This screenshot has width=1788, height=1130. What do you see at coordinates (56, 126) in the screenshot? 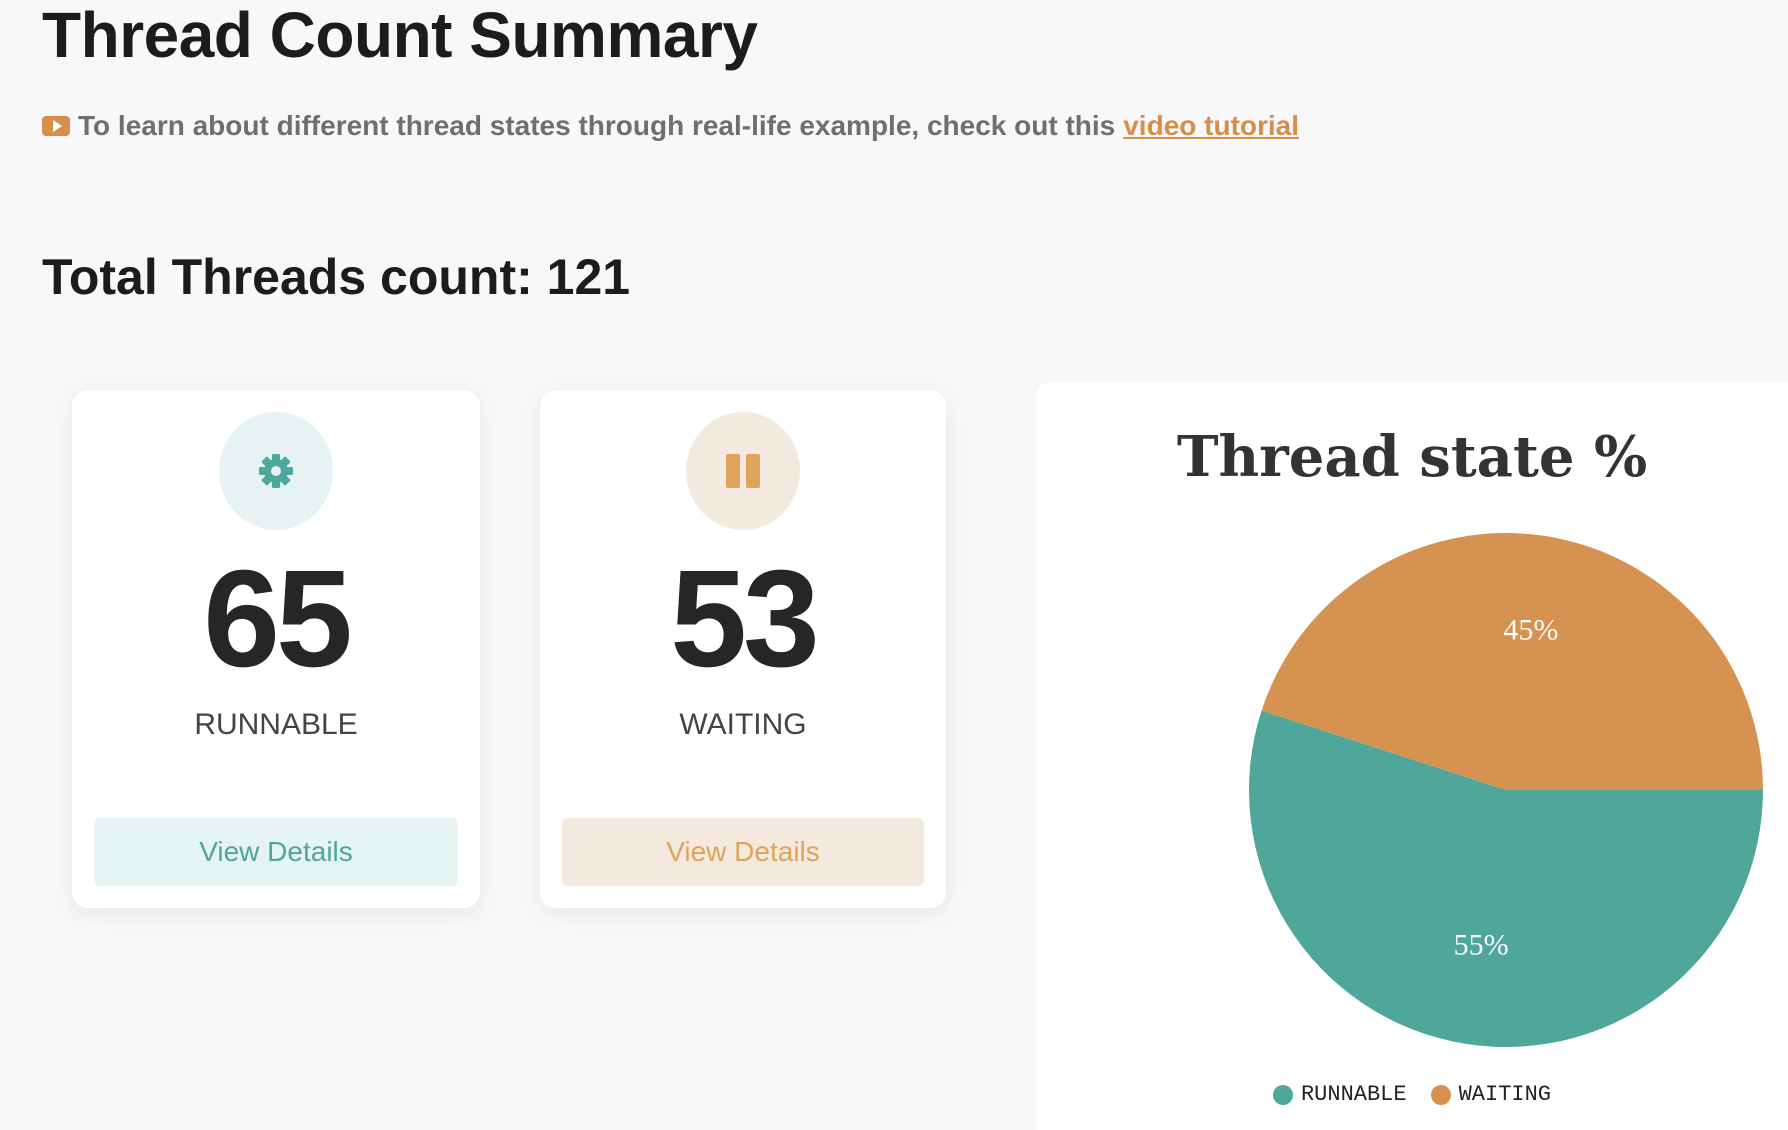
I see `video-play-icon` at bounding box center [56, 126].